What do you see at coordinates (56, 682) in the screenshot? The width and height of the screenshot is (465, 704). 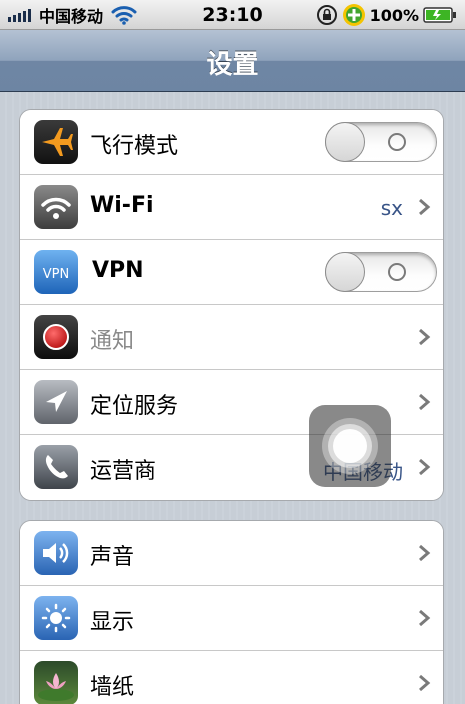 I see `wallpaper-icon` at bounding box center [56, 682].